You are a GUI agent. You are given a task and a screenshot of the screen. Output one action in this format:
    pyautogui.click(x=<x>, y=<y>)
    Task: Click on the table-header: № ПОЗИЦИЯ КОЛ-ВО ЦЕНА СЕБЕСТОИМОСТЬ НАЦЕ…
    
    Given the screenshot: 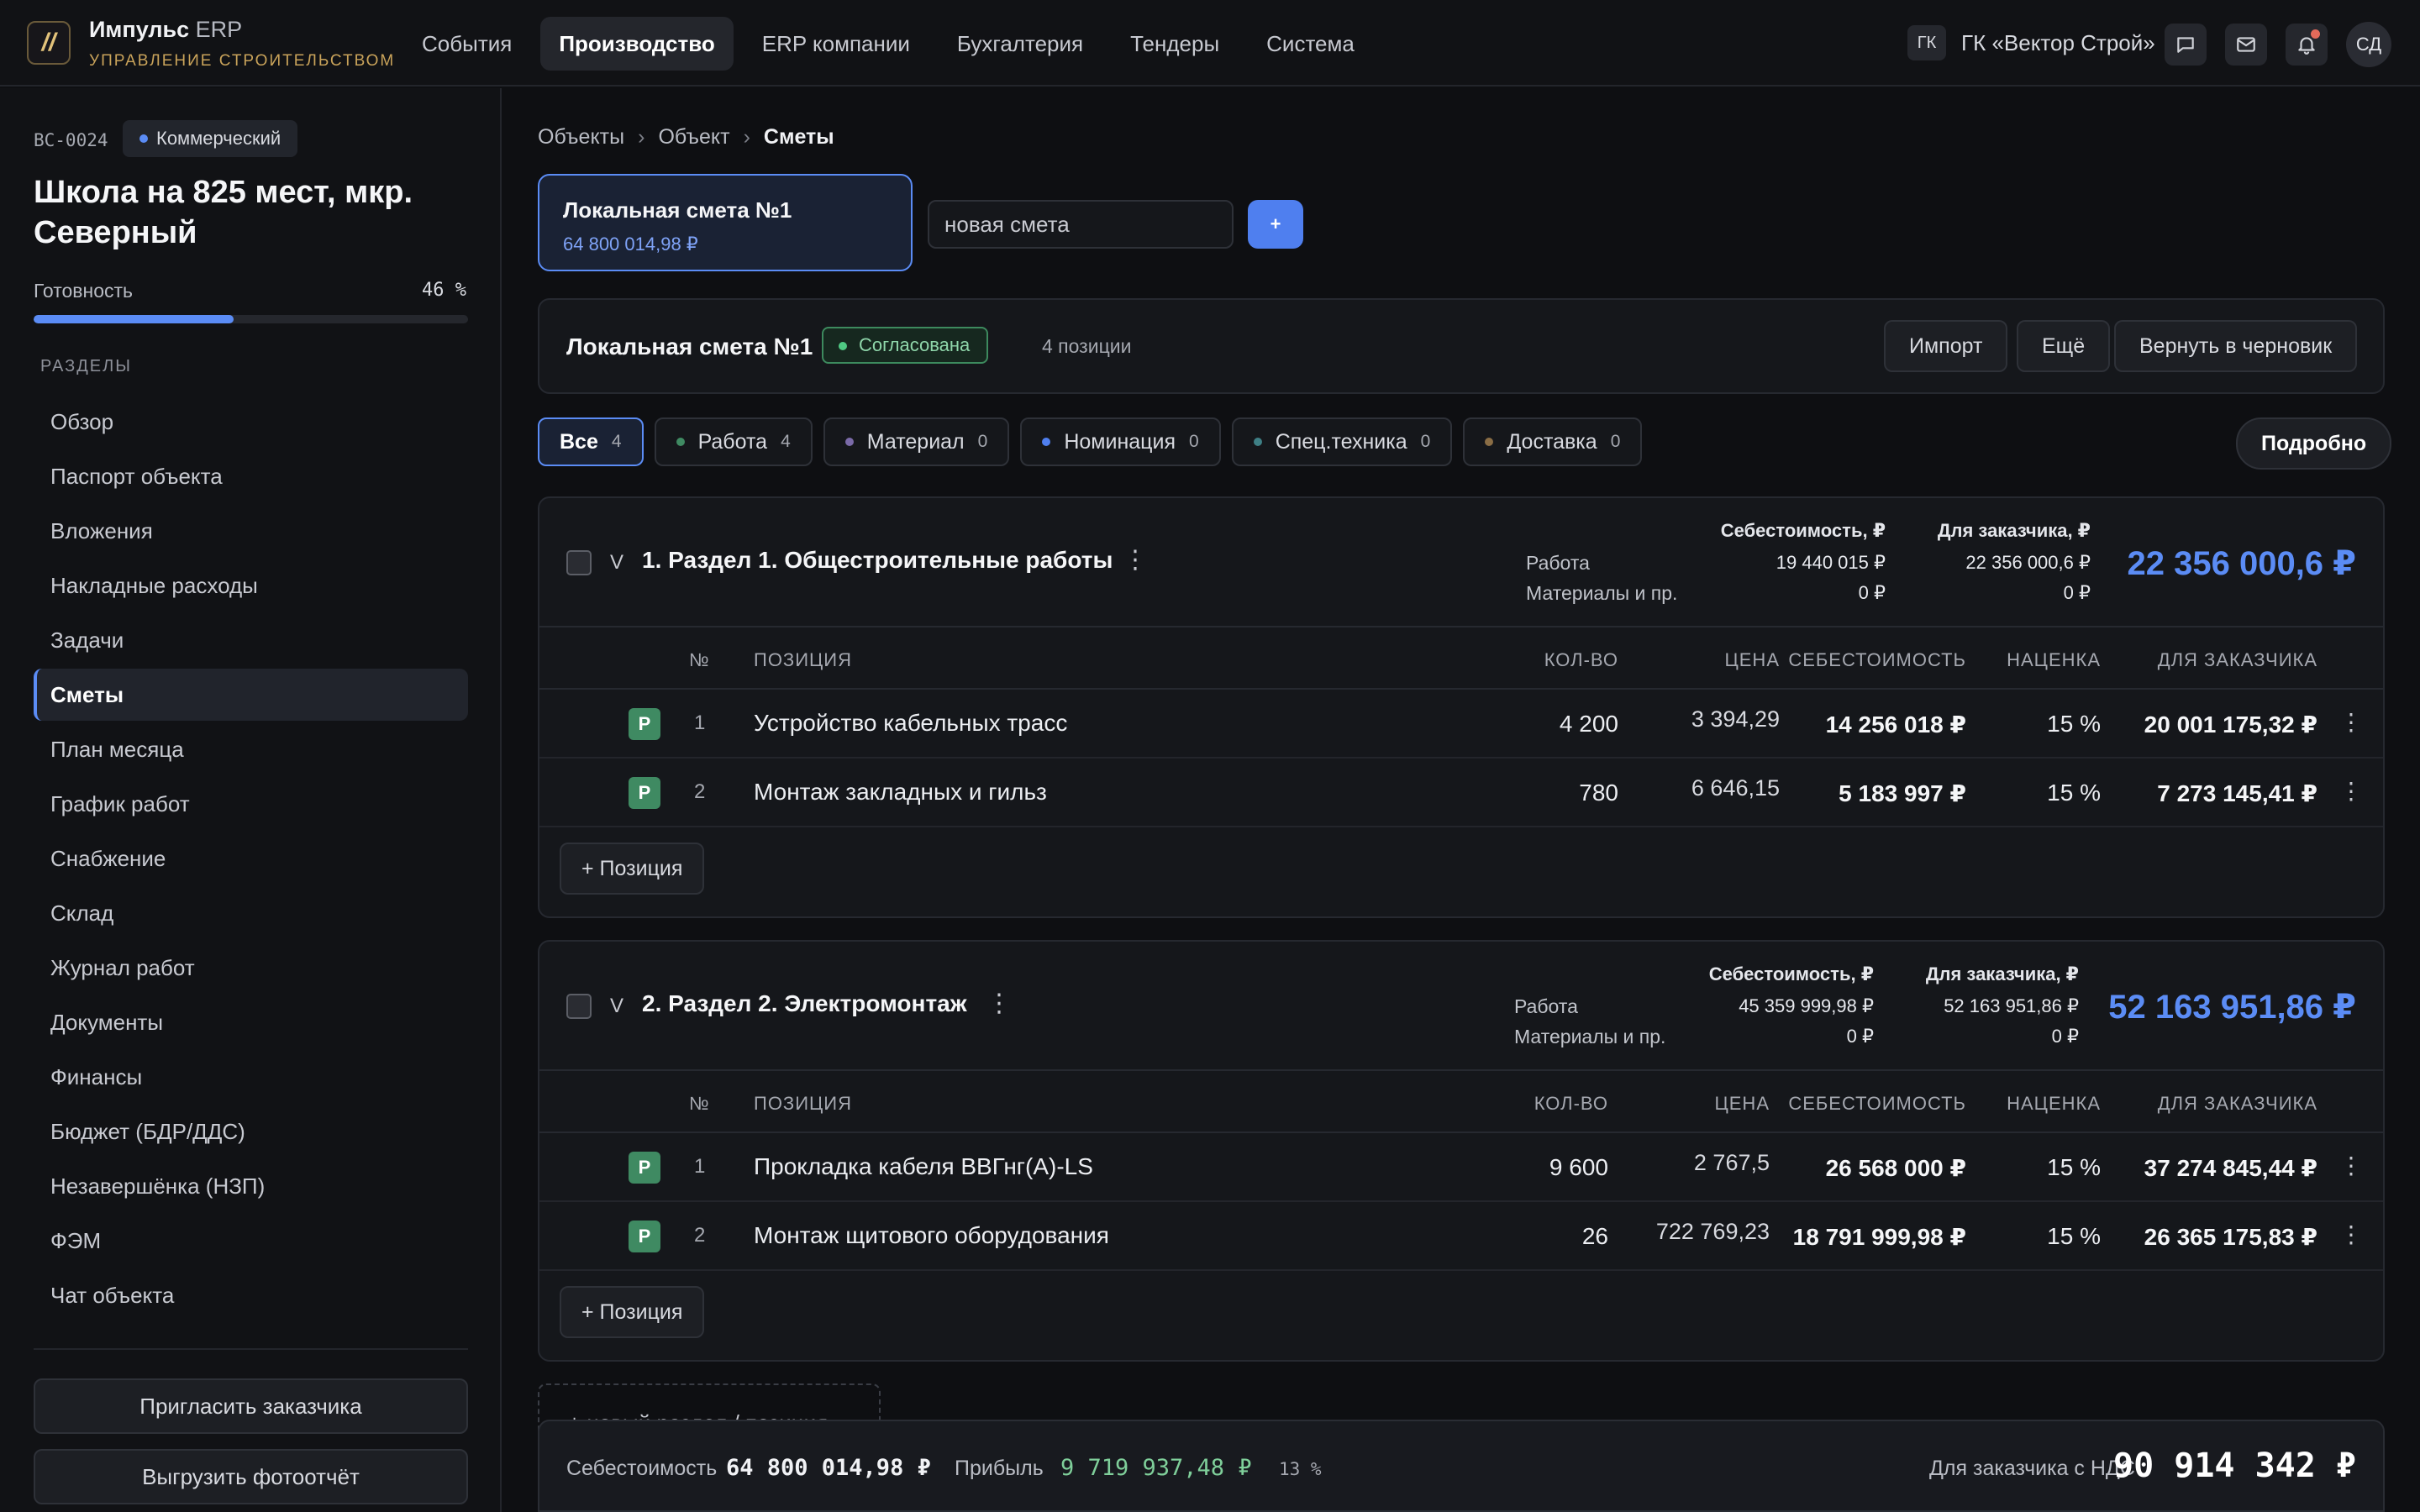 What is the action you would take?
    pyautogui.click(x=1461, y=1102)
    